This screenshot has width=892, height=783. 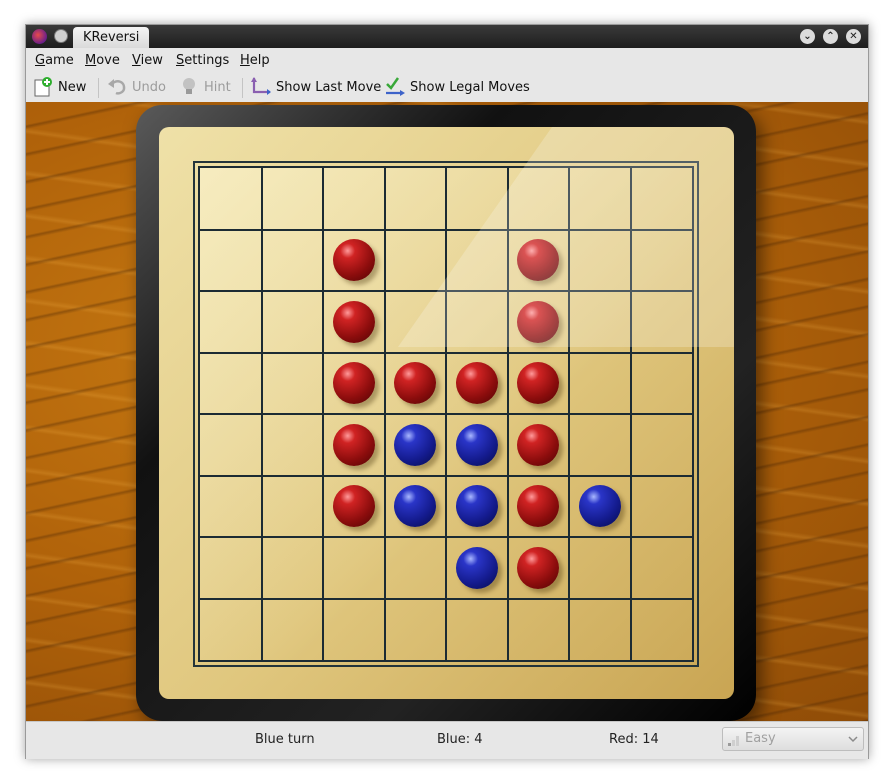 I want to click on blue-score: Blue: 4, so click(x=460, y=739).